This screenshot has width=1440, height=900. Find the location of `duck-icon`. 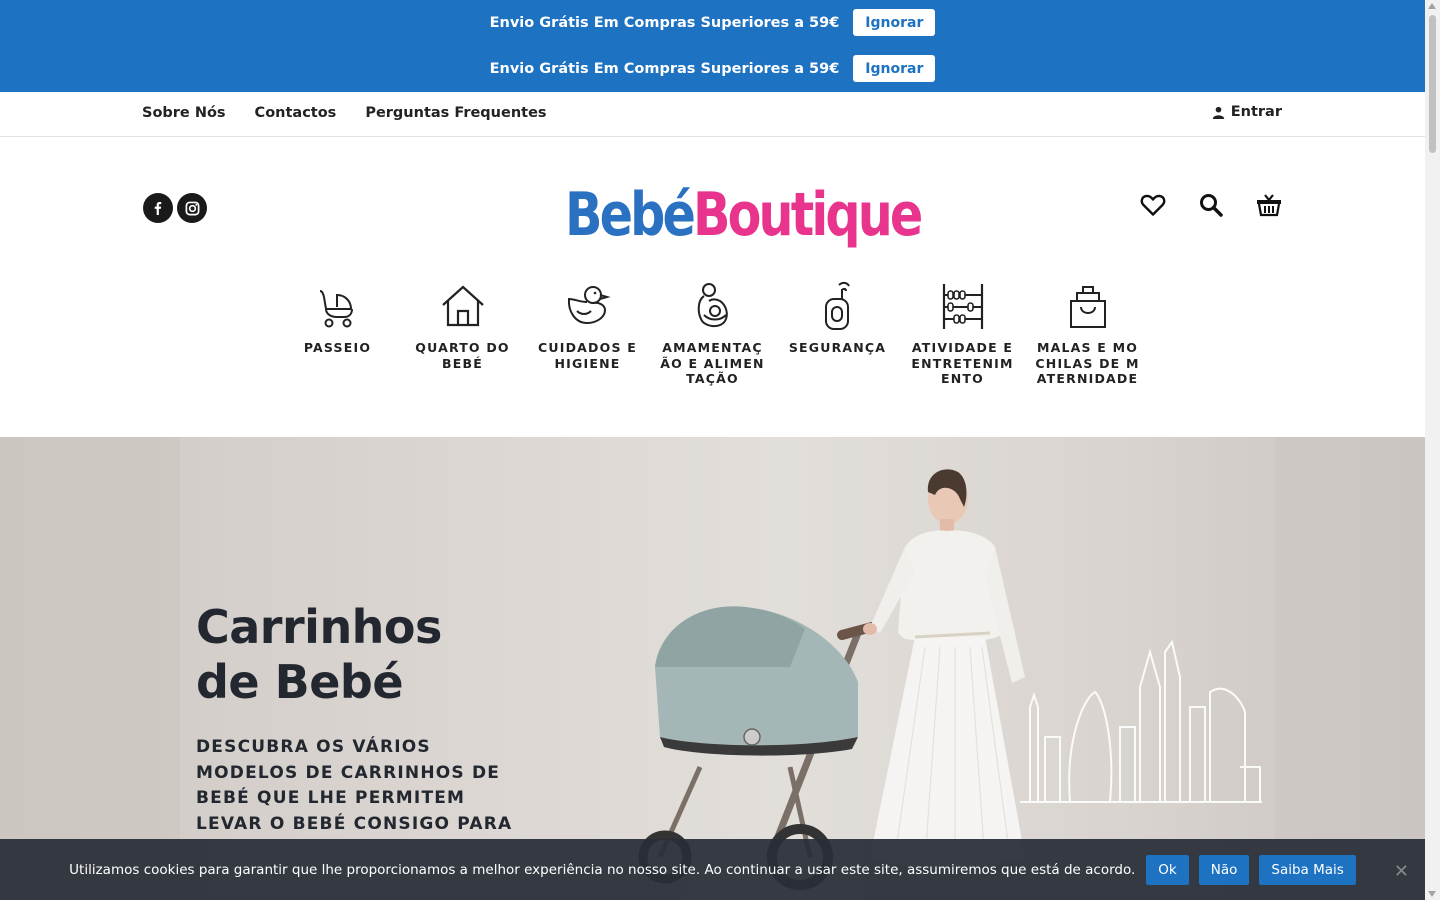

duck-icon is located at coordinates (588, 306).